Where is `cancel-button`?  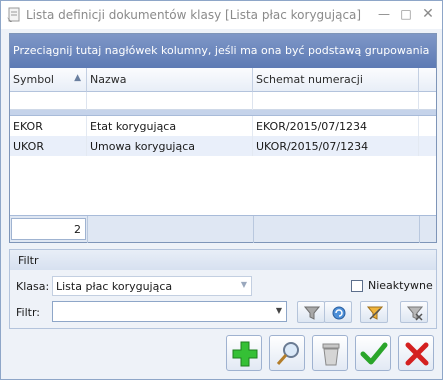
cancel-button is located at coordinates (416, 353).